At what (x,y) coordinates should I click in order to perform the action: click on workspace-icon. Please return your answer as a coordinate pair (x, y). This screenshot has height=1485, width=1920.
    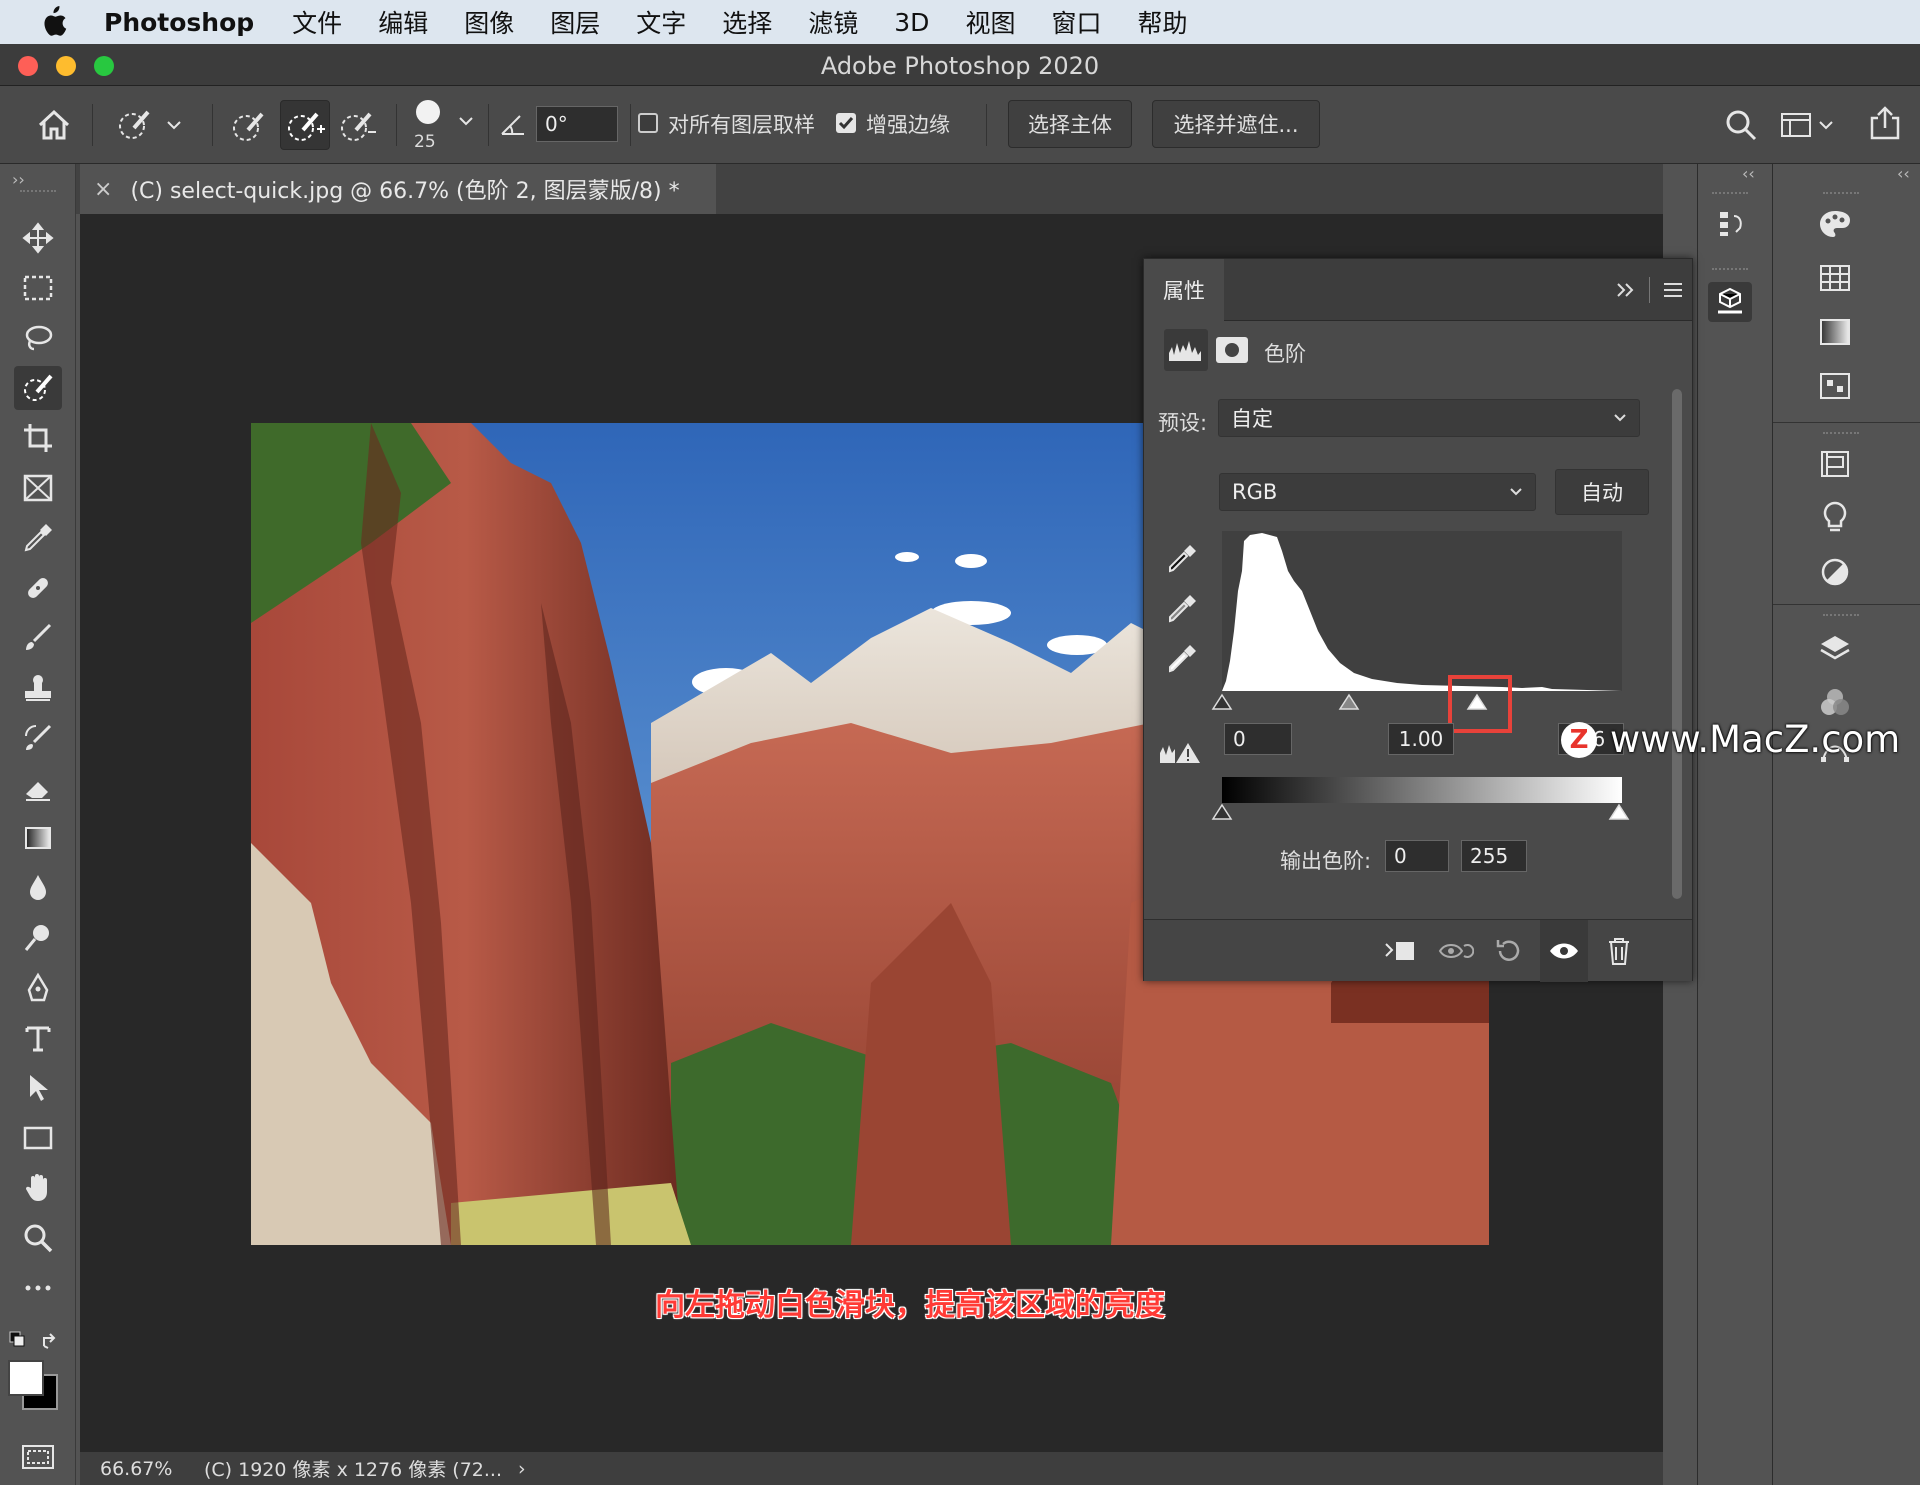
    Looking at the image, I should click on (1808, 126).